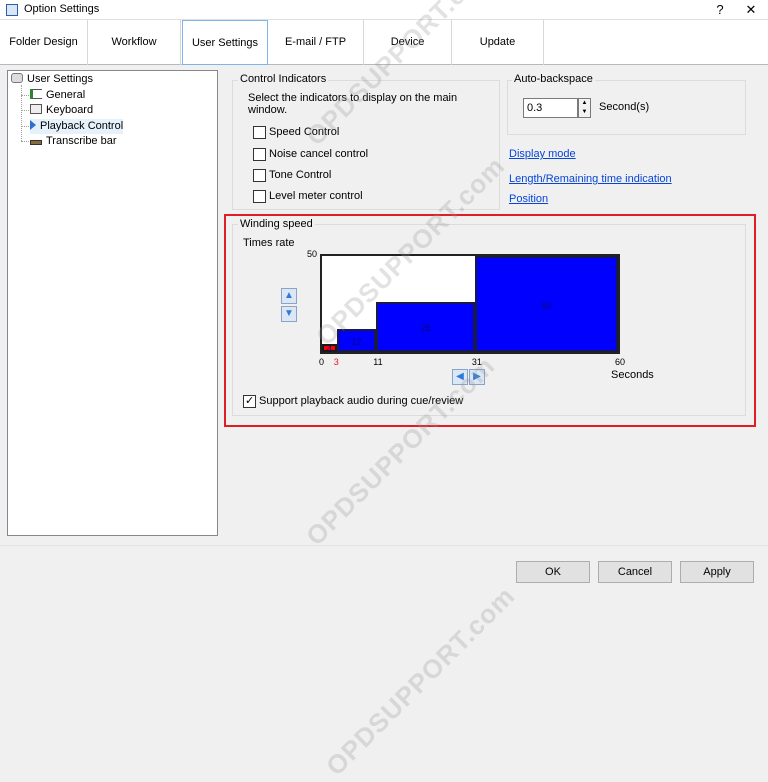 Image resolution: width=768 pixels, height=782 pixels. What do you see at coordinates (17, 78) in the screenshot?
I see `gear-icon` at bounding box center [17, 78].